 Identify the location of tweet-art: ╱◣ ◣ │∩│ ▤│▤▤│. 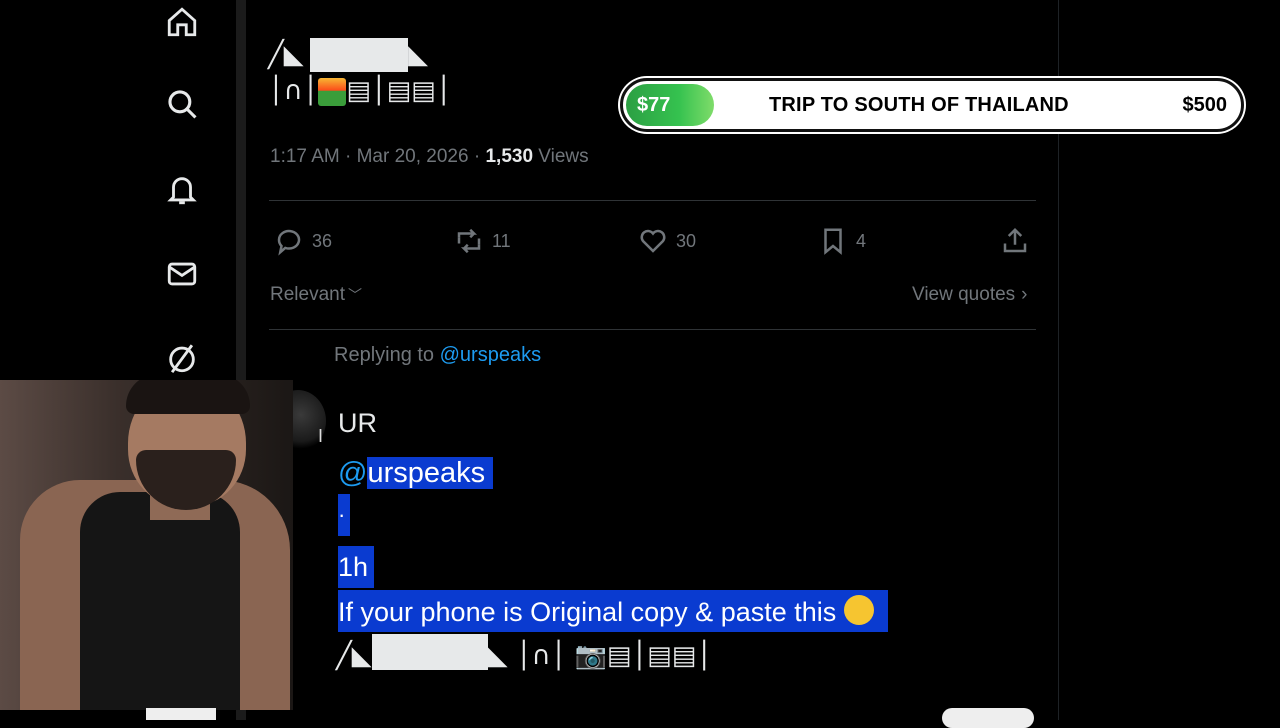
(359, 76).